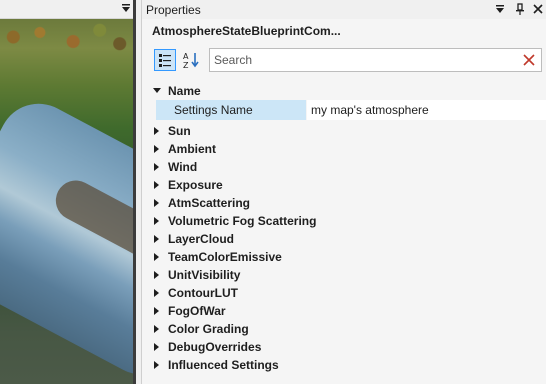  I want to click on search-box, so click(375, 60).